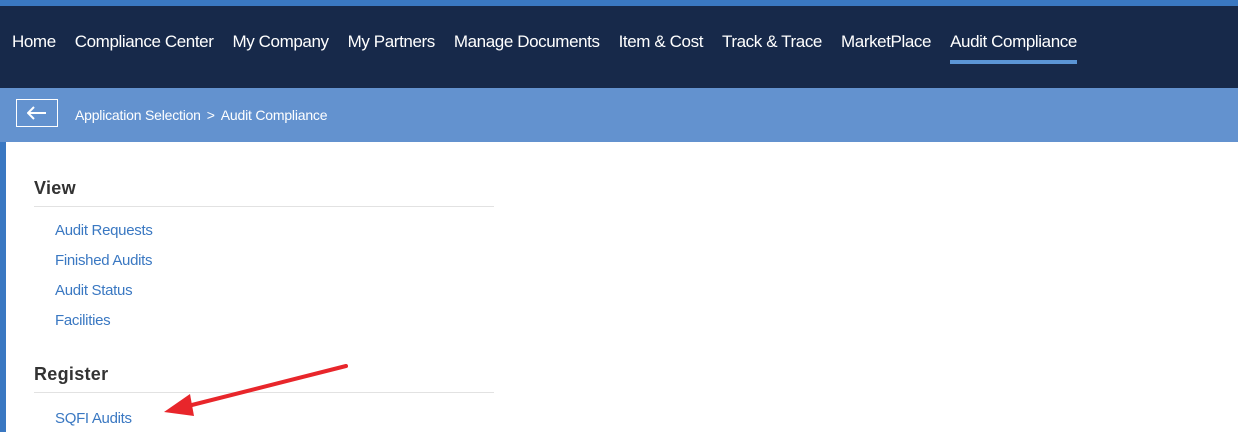 This screenshot has width=1238, height=432. What do you see at coordinates (264, 206) in the screenshot?
I see `view-divider` at bounding box center [264, 206].